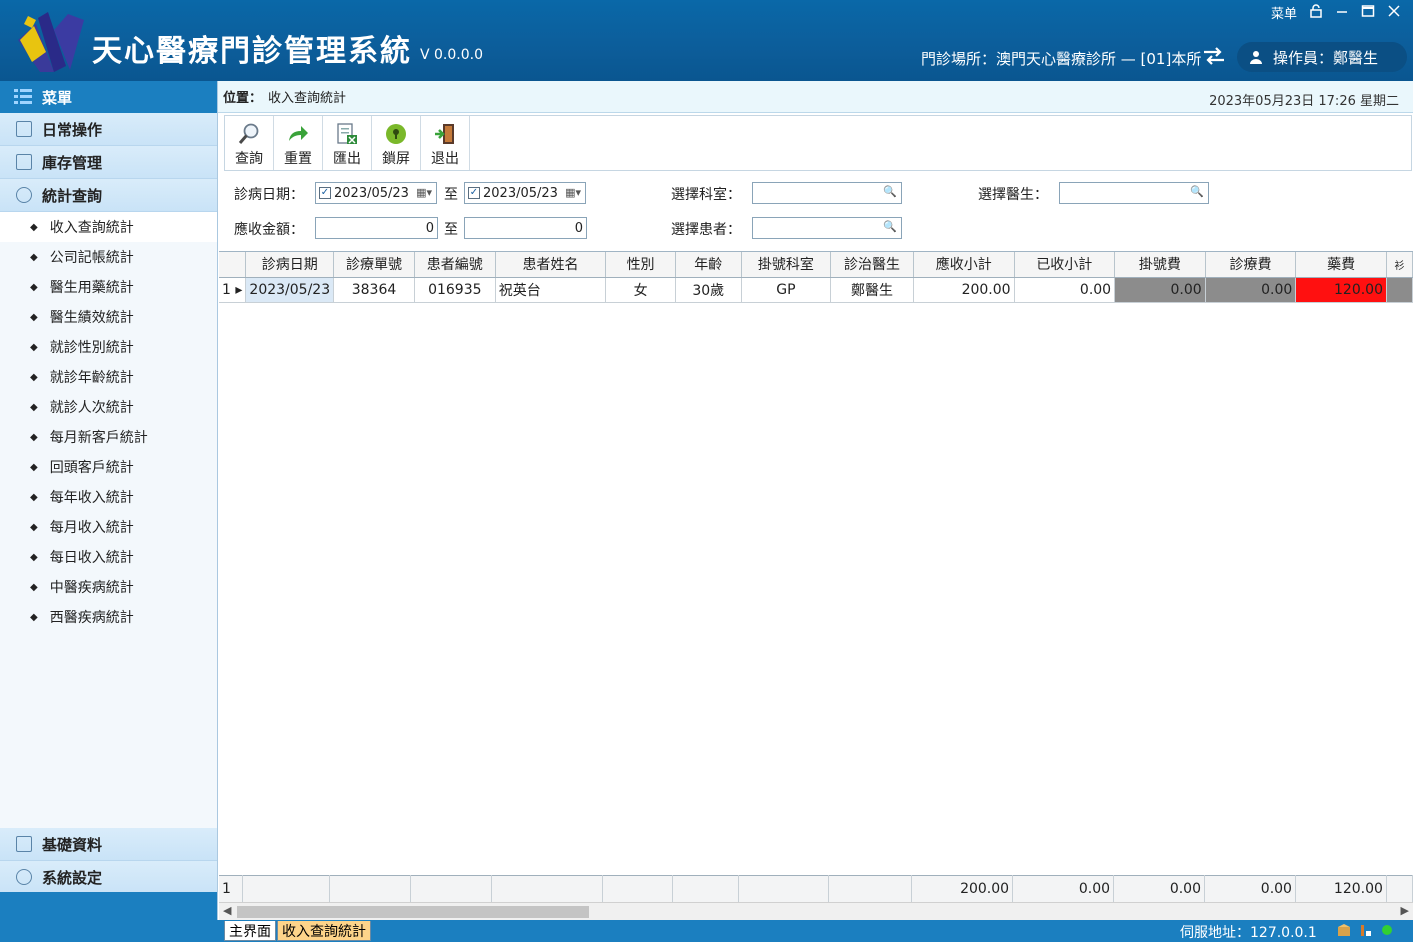 This screenshot has width=1413, height=942. I want to click on tab-main: 主界面, so click(250, 931).